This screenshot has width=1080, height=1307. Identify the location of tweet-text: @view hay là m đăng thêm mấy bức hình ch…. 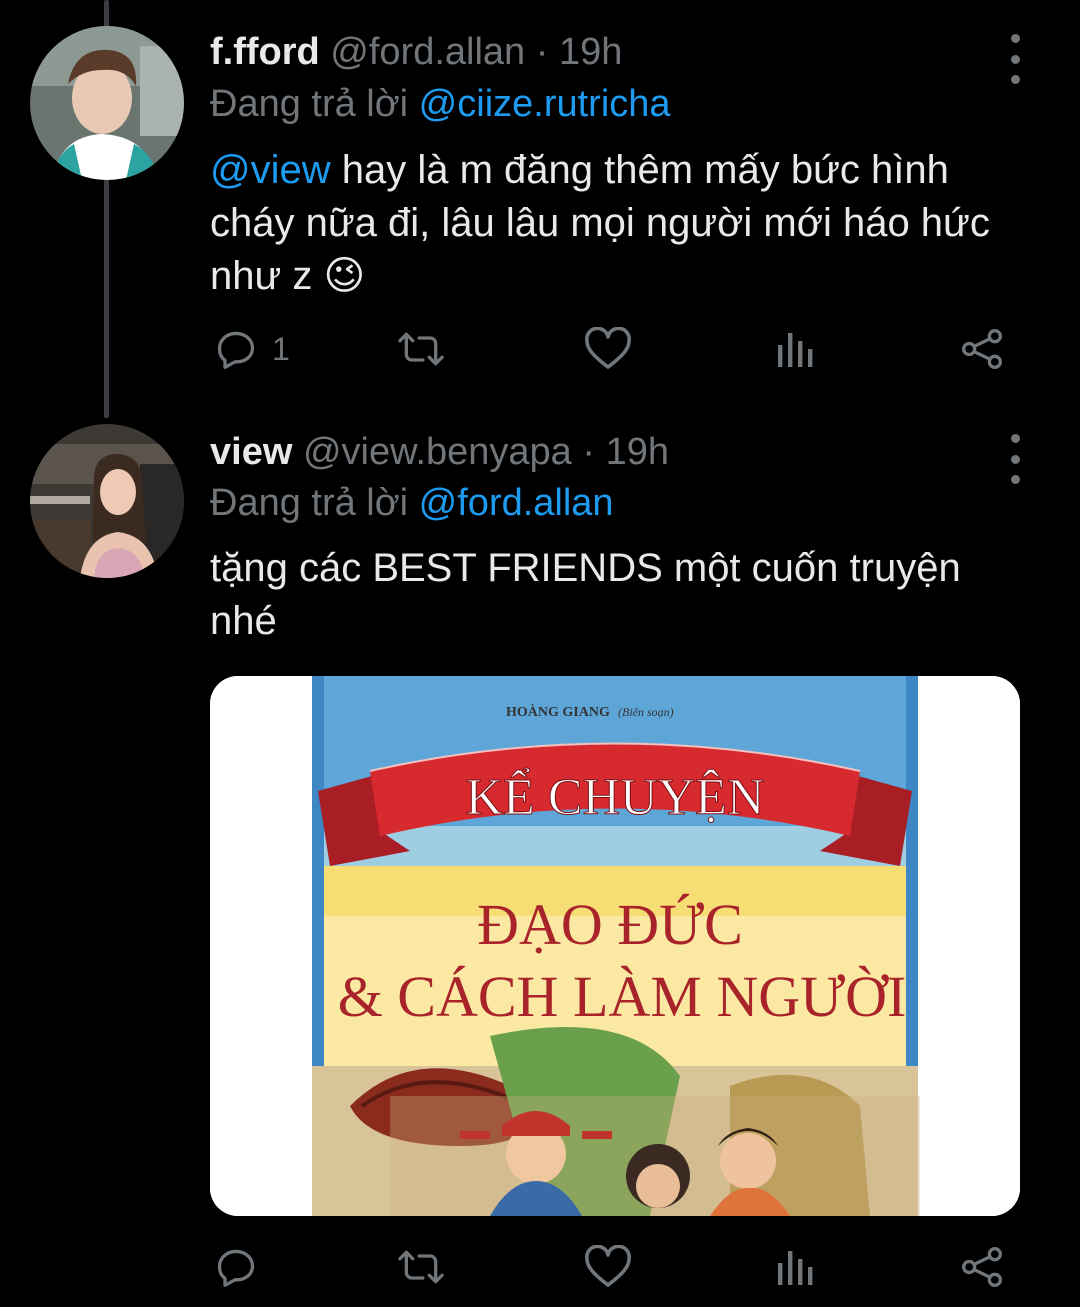
(625, 223).